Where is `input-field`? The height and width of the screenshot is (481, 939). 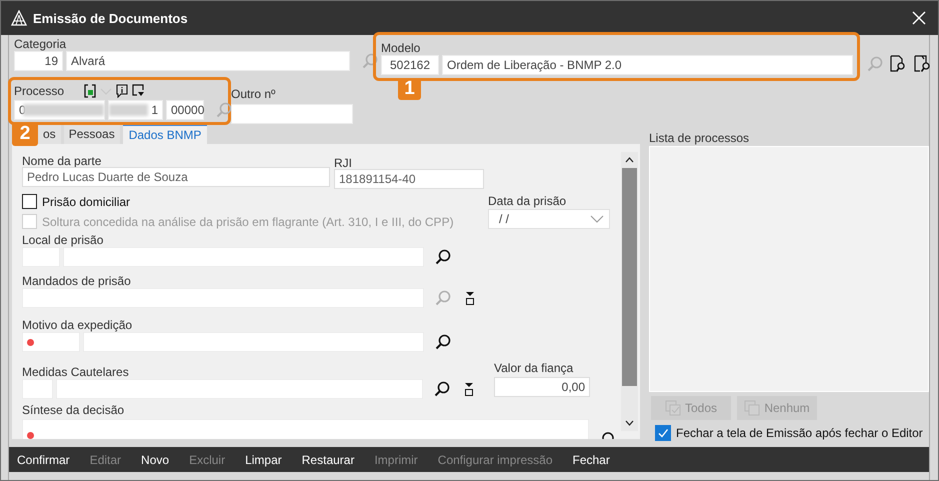
input-field is located at coordinates (292, 114).